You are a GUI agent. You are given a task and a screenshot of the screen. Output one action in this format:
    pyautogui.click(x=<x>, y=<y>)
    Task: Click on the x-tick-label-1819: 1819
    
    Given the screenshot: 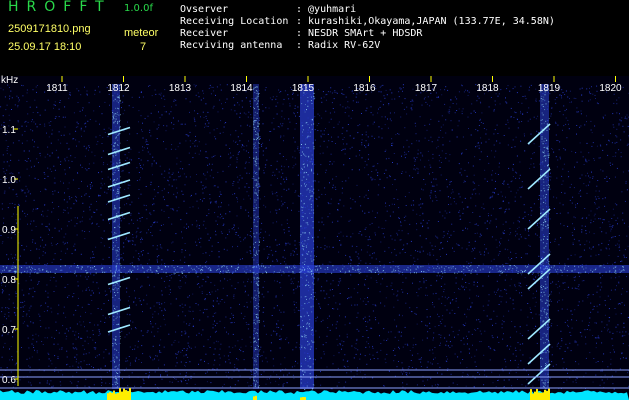 What is the action you would take?
    pyautogui.click(x=549, y=88)
    